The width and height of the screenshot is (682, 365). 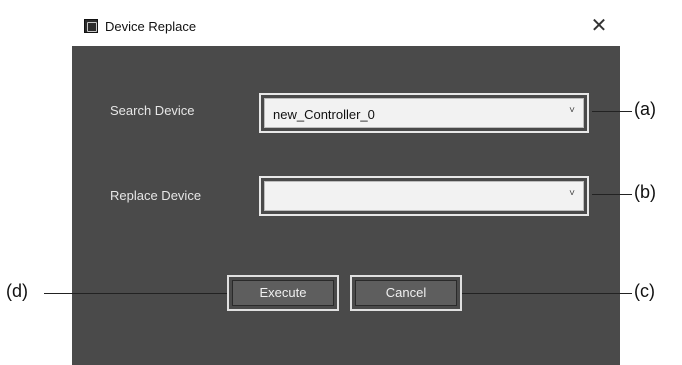 I want to click on title-bar: Device Replace ✕, so click(x=346, y=27).